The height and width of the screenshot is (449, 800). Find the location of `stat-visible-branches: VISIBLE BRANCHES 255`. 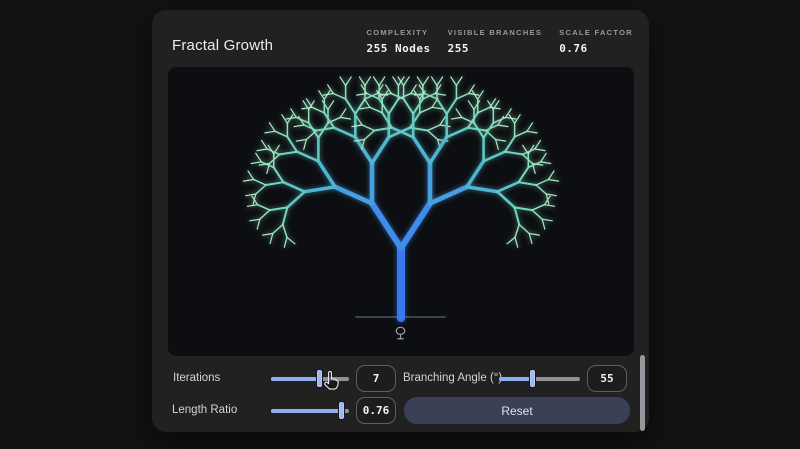

stat-visible-branches: VISIBLE BRANCHES 255 is located at coordinates (495, 41).